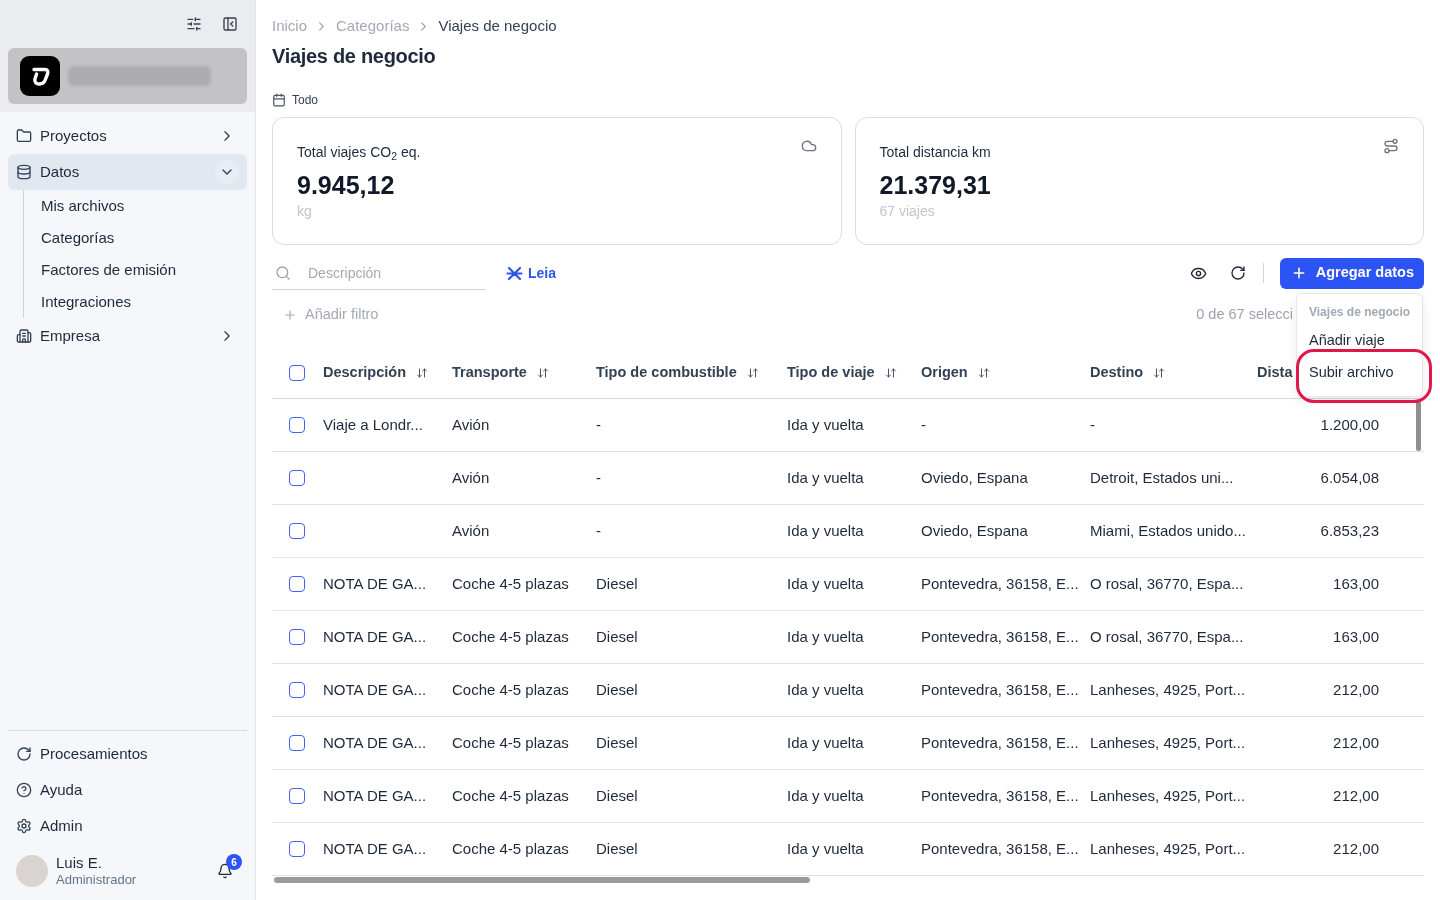 The height and width of the screenshot is (900, 1440). What do you see at coordinates (40, 76) in the screenshot?
I see `logo-icon` at bounding box center [40, 76].